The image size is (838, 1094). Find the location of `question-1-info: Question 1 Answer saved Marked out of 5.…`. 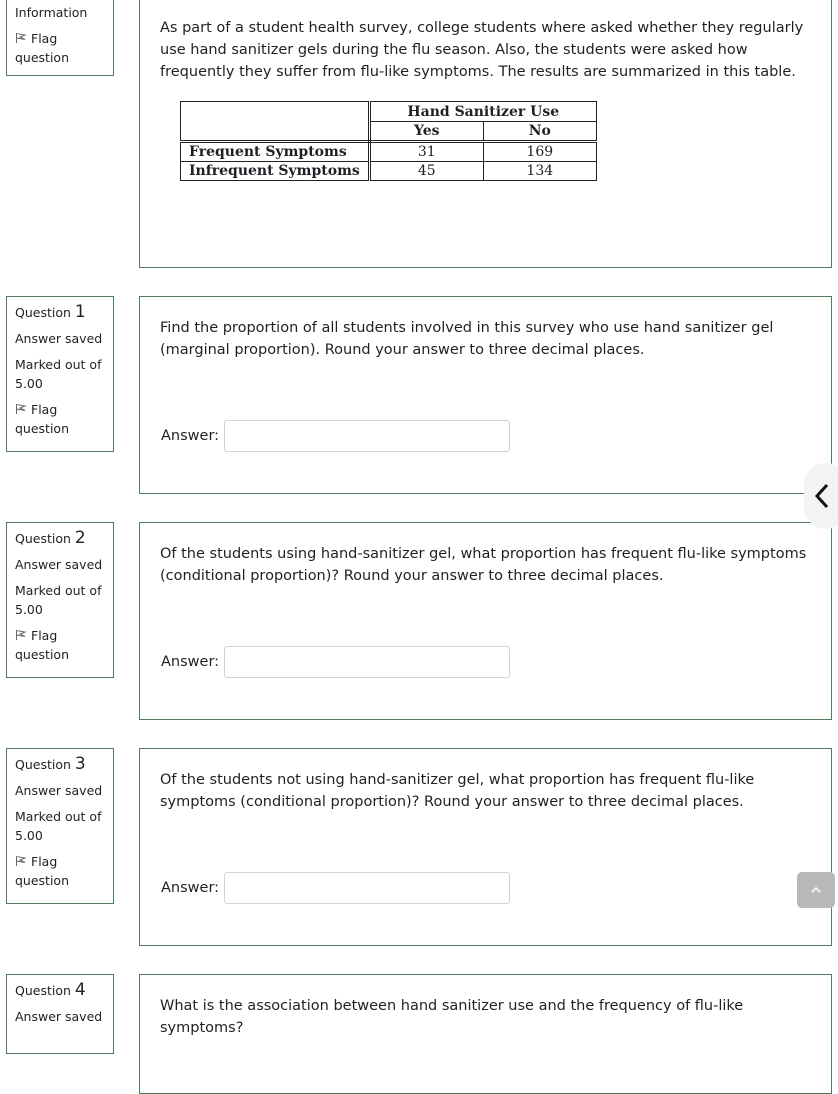

question-1-info: Question 1 Answer saved Marked out of 5.… is located at coordinates (60, 374).